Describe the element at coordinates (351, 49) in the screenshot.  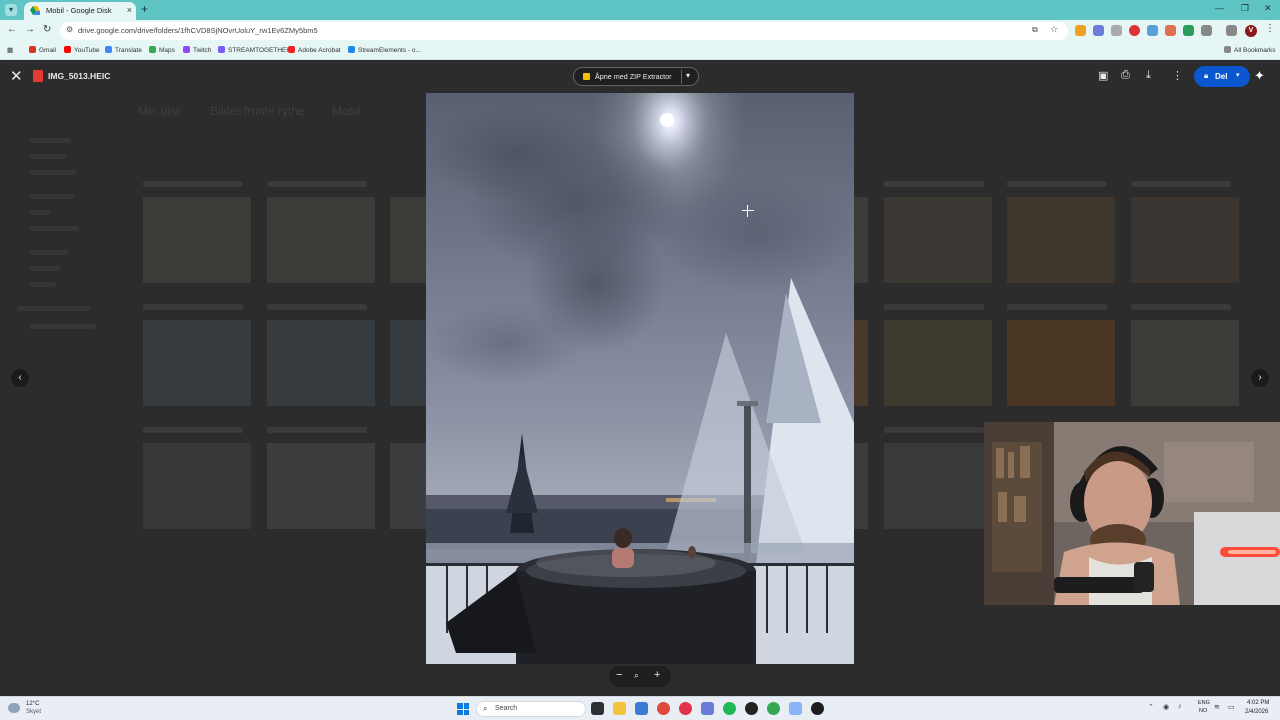
I see `streamelements-icon` at that location.